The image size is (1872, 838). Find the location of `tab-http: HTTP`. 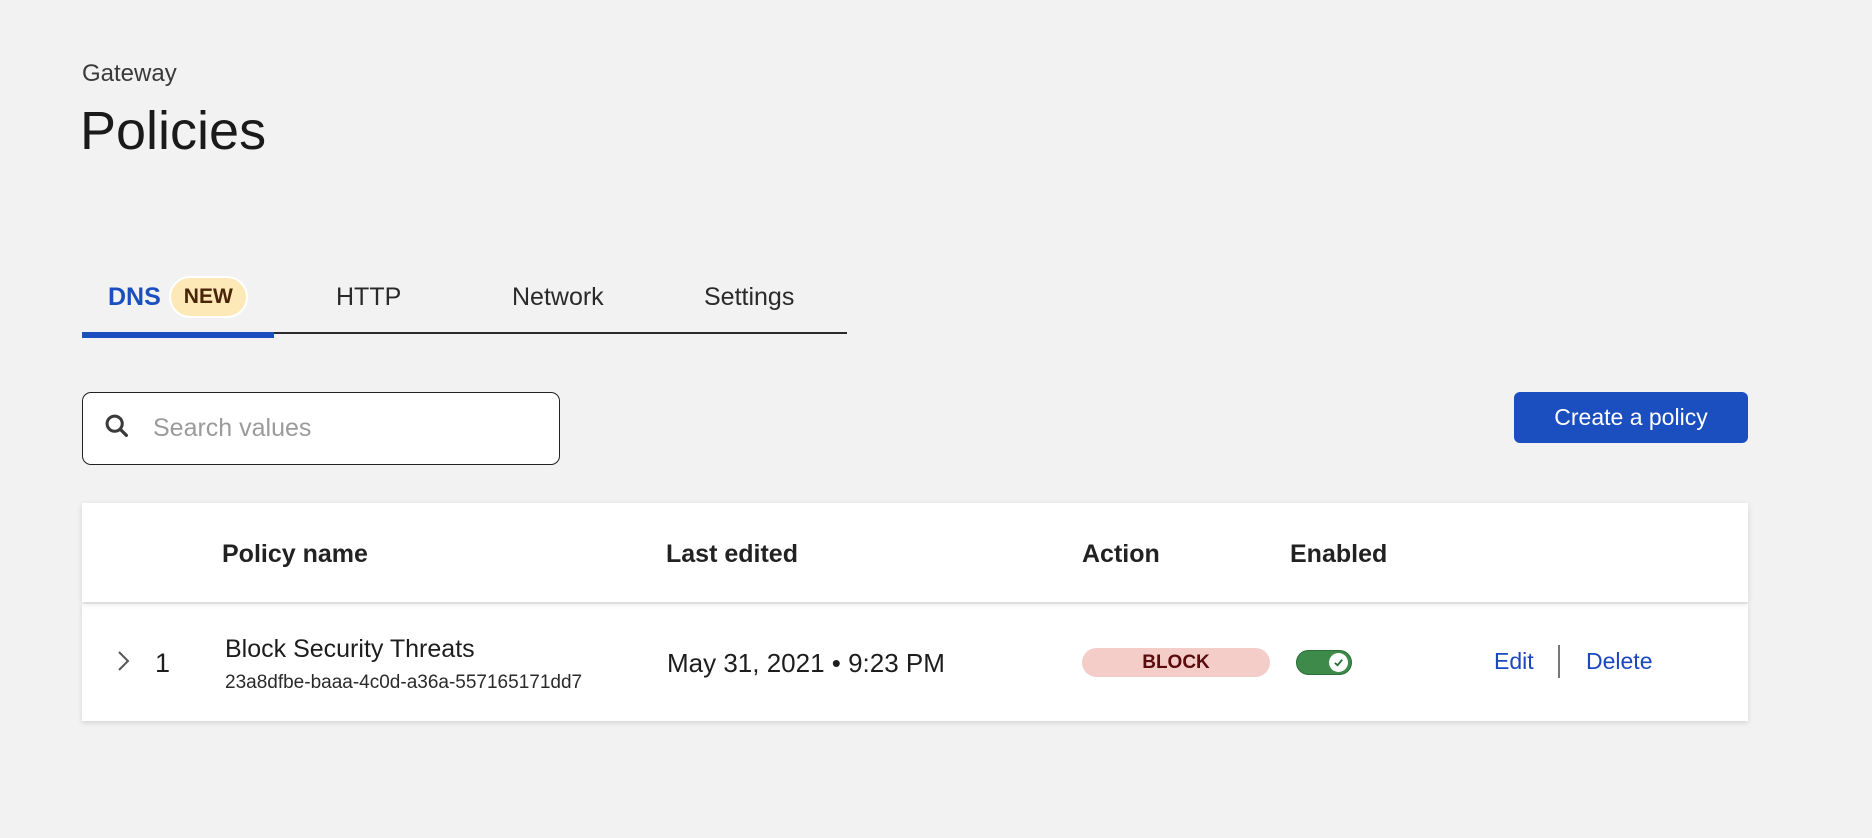

tab-http: HTTP is located at coordinates (368, 297).